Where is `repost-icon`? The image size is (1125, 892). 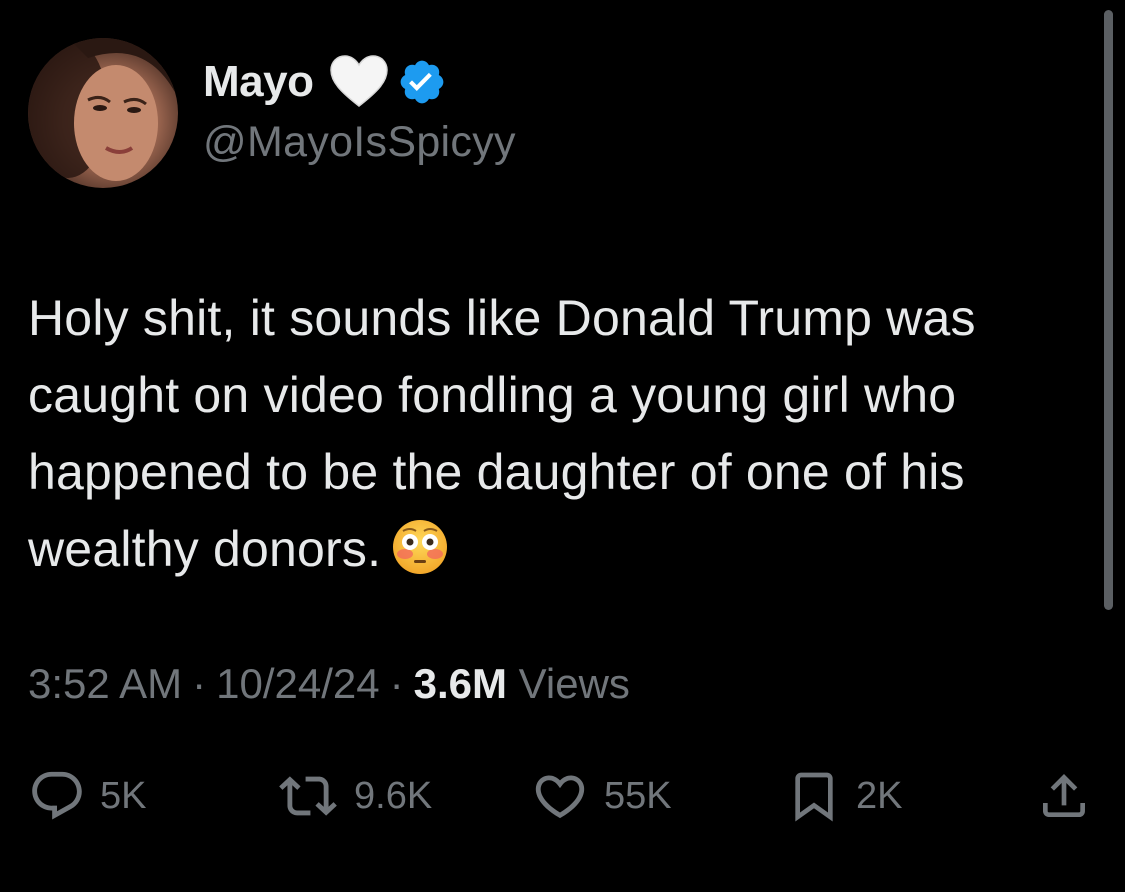 repost-icon is located at coordinates (308, 796).